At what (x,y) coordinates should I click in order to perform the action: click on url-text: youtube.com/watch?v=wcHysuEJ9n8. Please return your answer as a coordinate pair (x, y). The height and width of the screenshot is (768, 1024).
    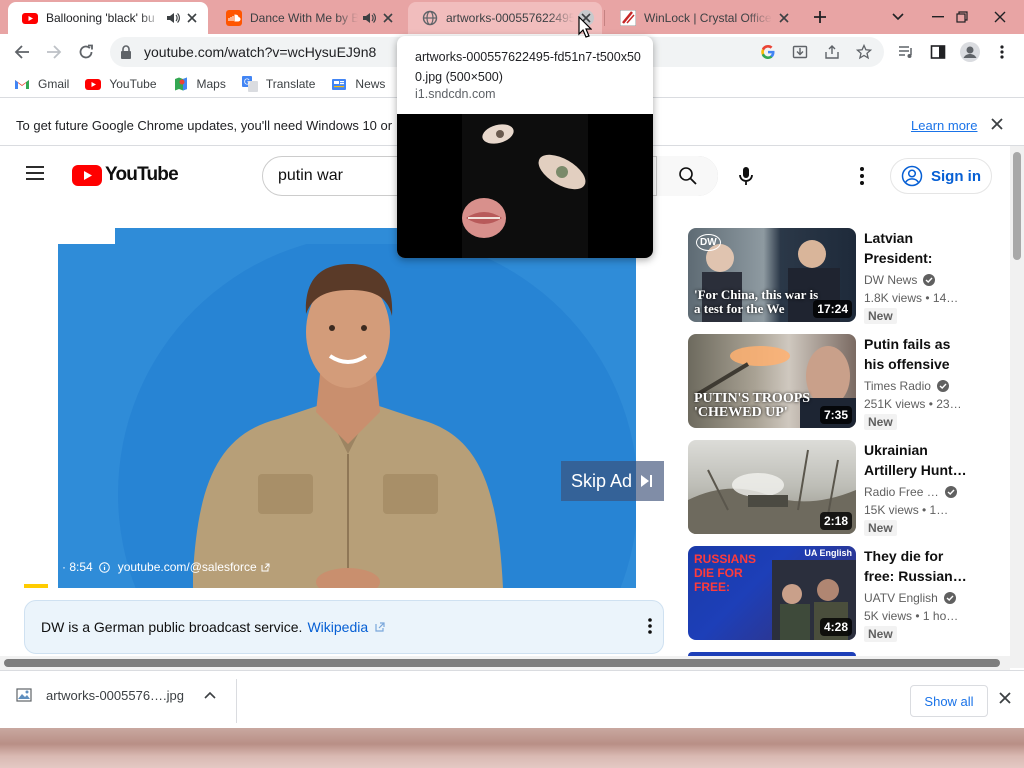
    Looking at the image, I should click on (260, 52).